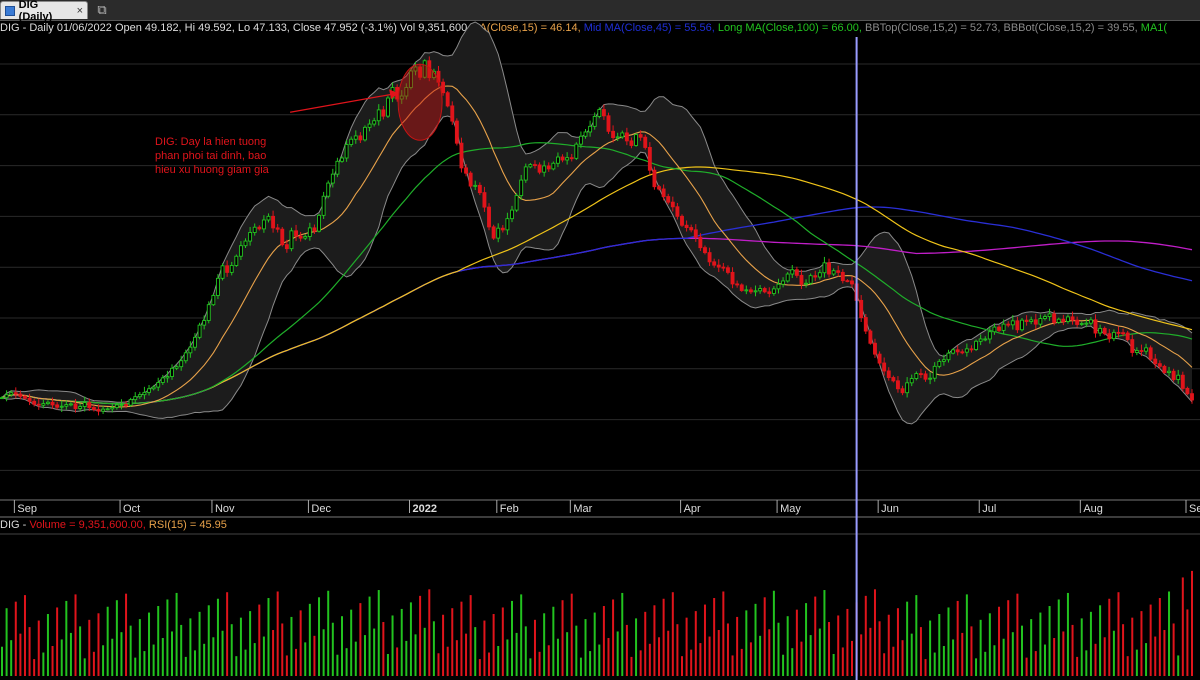 The image size is (1200, 680). I want to click on x-tick-label: Apr, so click(692, 509).